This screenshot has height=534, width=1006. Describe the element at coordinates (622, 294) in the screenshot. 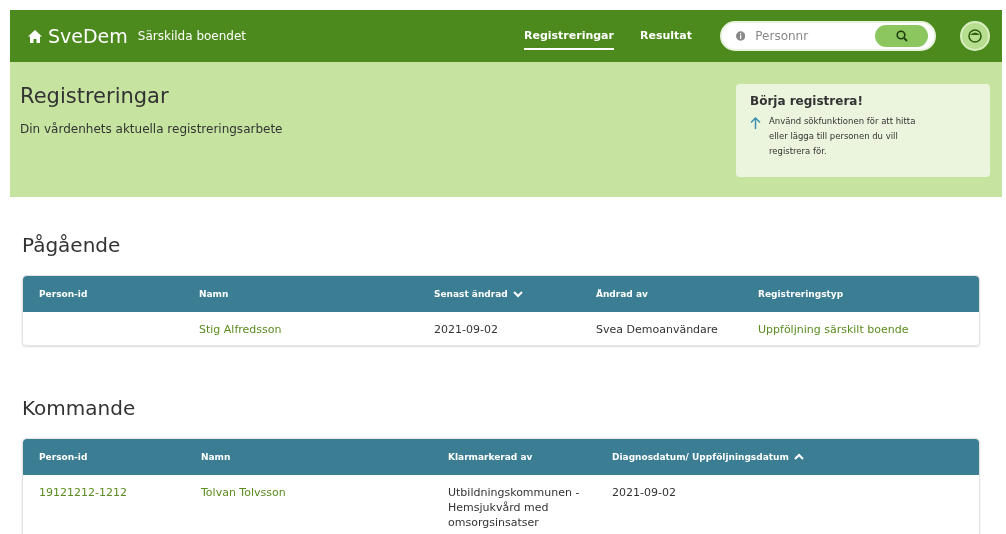

I see `column-header: Ändrad av` at that location.